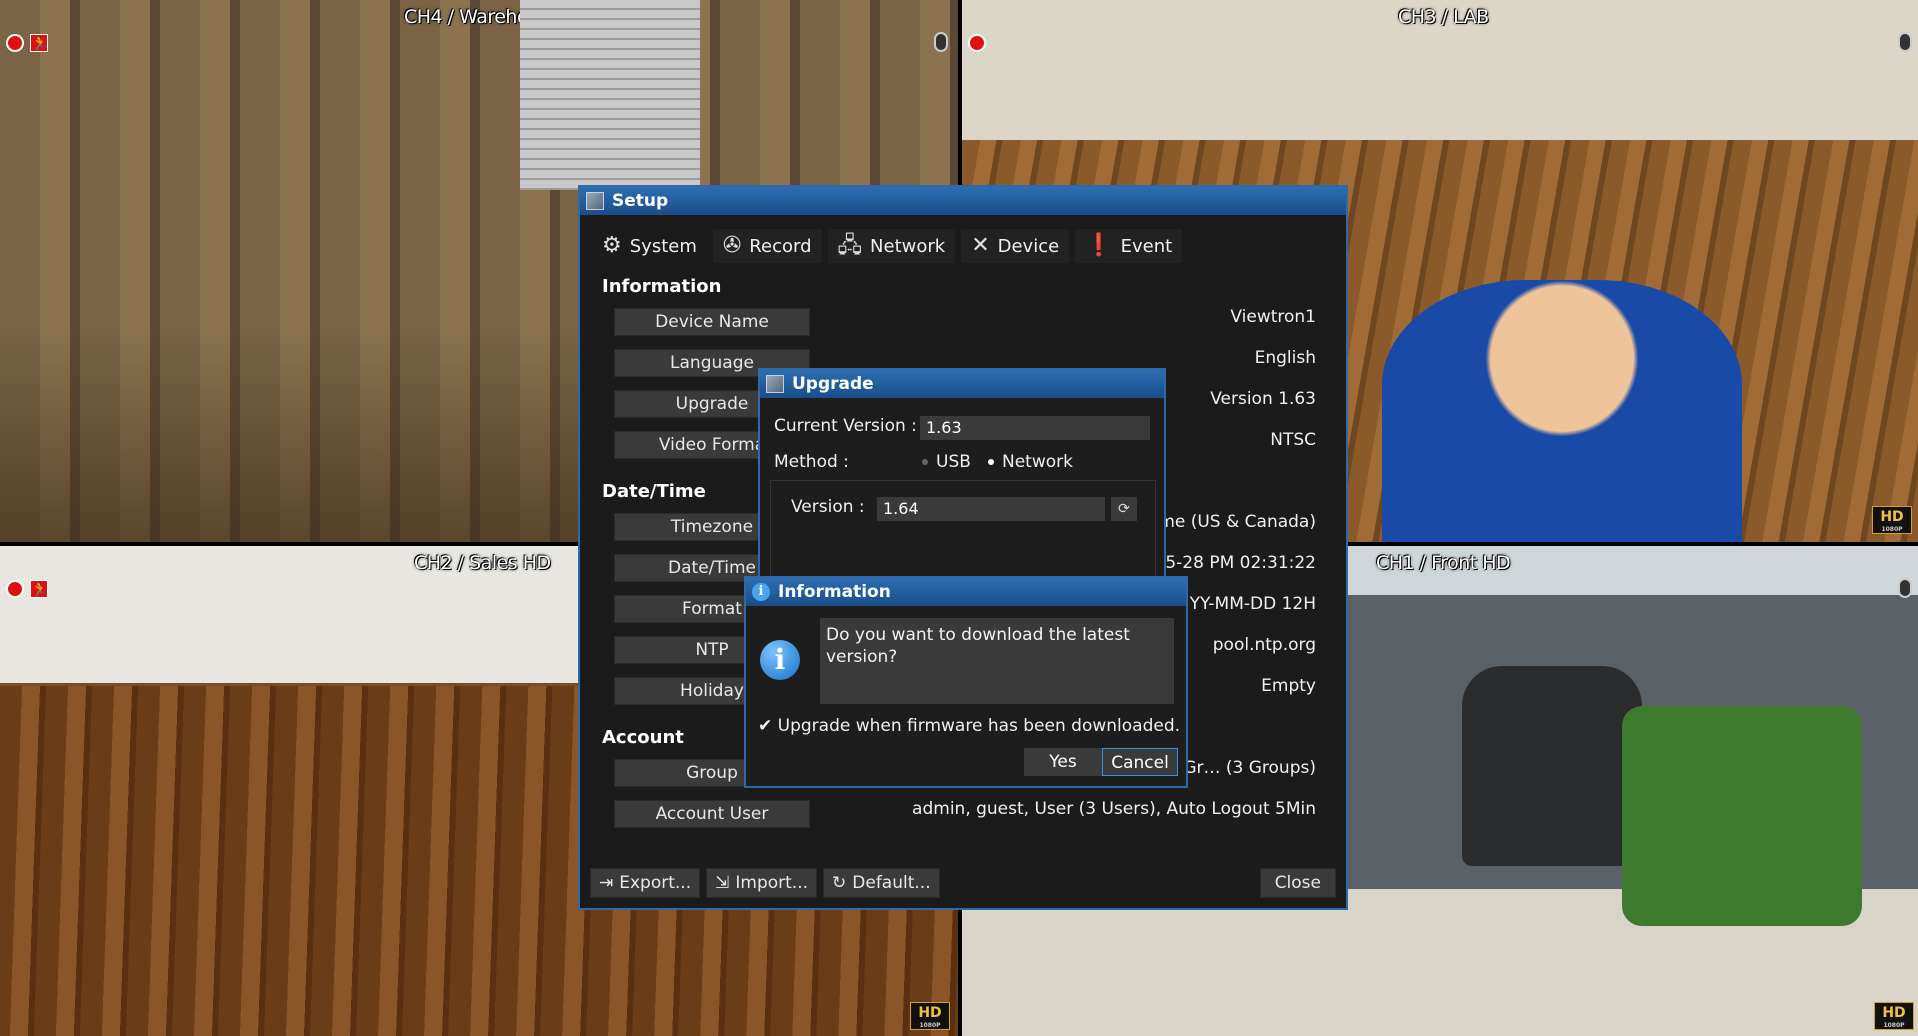 The image size is (1918, 1036). Describe the element at coordinates (482, 563) in the screenshot. I see `camera-label: CH2 / Sales HD` at that location.